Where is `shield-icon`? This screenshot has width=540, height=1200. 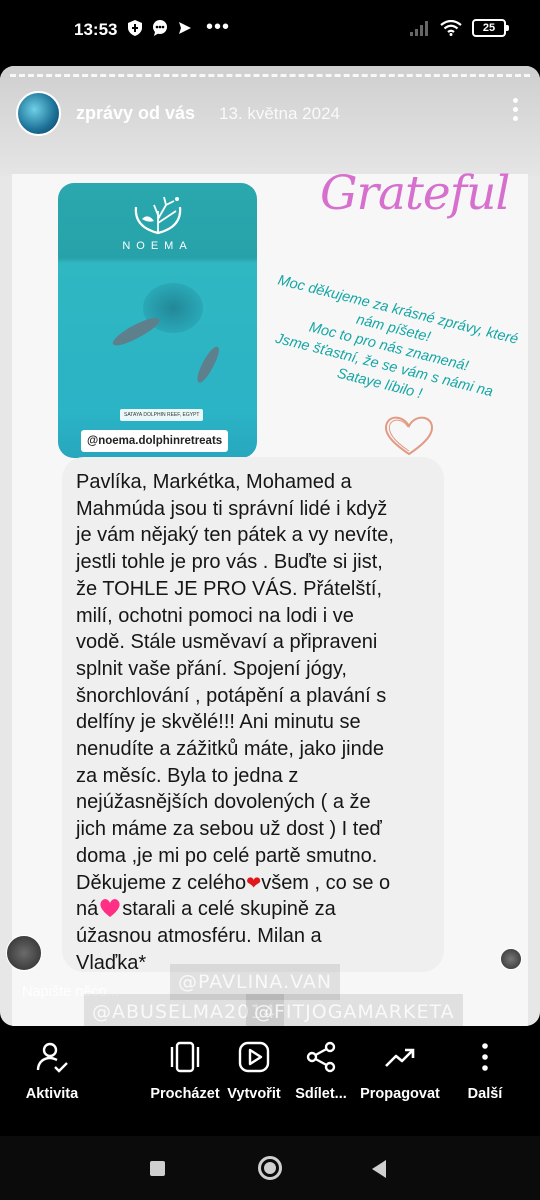 shield-icon is located at coordinates (135, 28).